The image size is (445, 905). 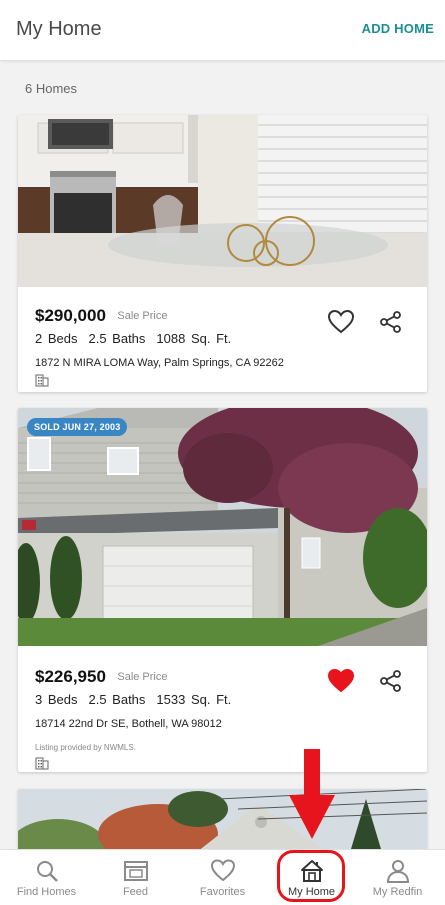 I want to click on nav-favorites: Favorites, so click(x=222, y=877).